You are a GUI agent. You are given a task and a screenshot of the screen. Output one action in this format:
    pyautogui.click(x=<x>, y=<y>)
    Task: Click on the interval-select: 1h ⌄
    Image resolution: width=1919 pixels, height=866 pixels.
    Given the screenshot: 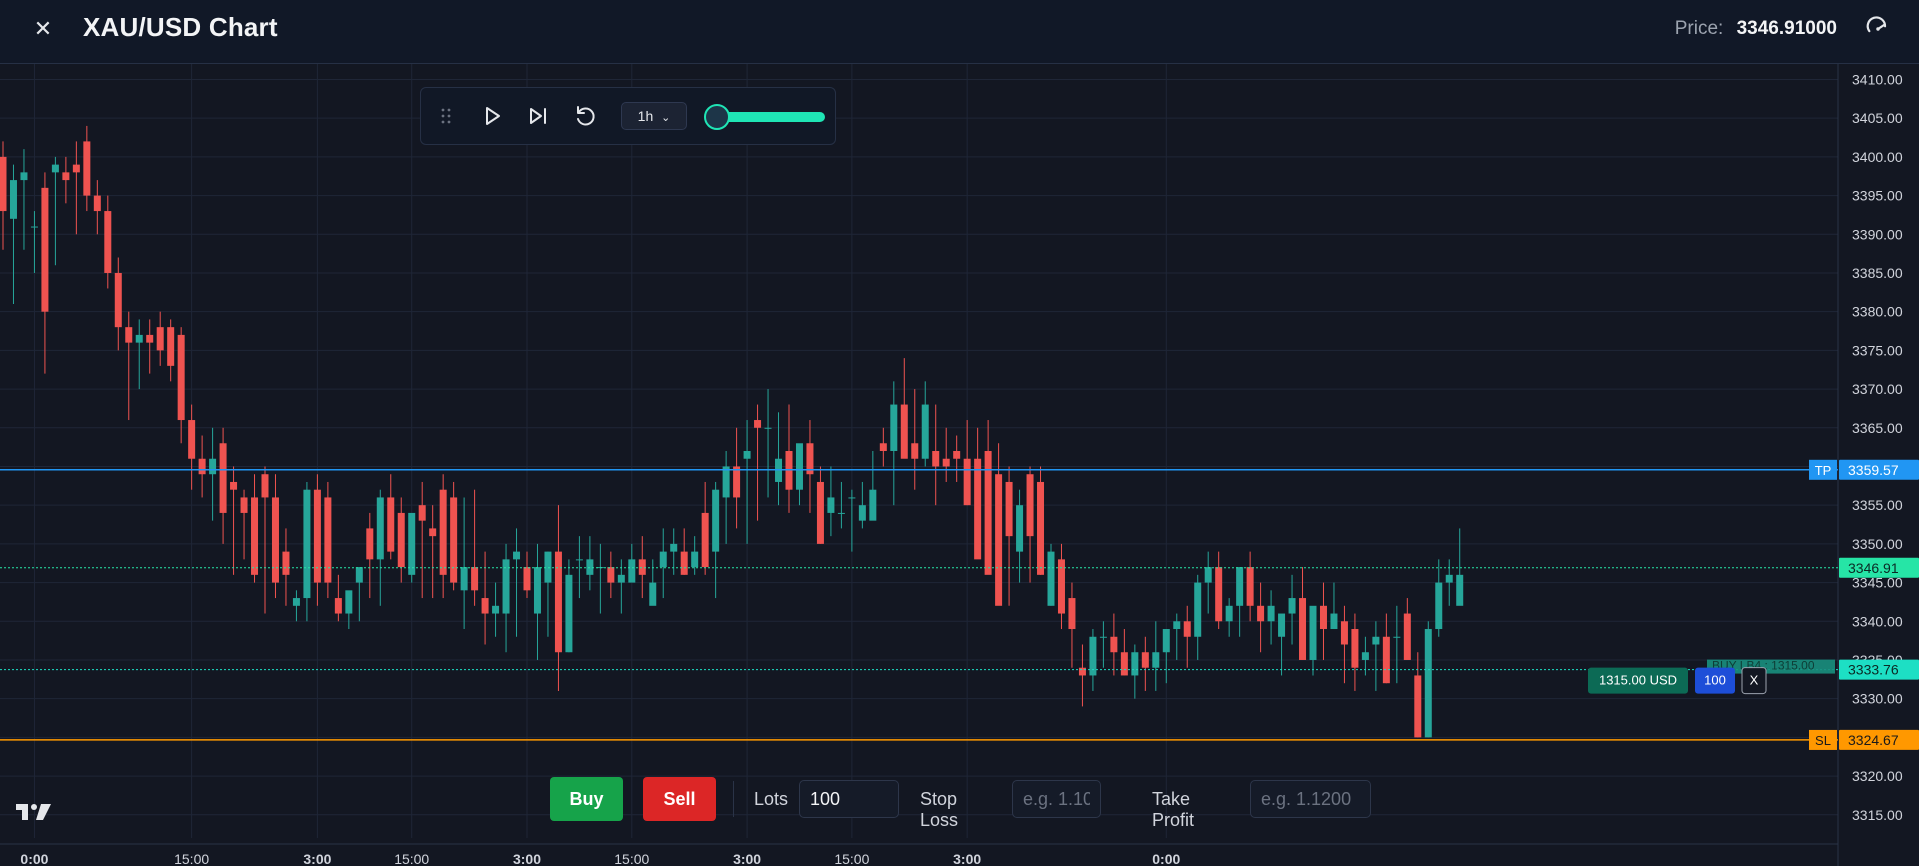 What is the action you would take?
    pyautogui.click(x=654, y=116)
    